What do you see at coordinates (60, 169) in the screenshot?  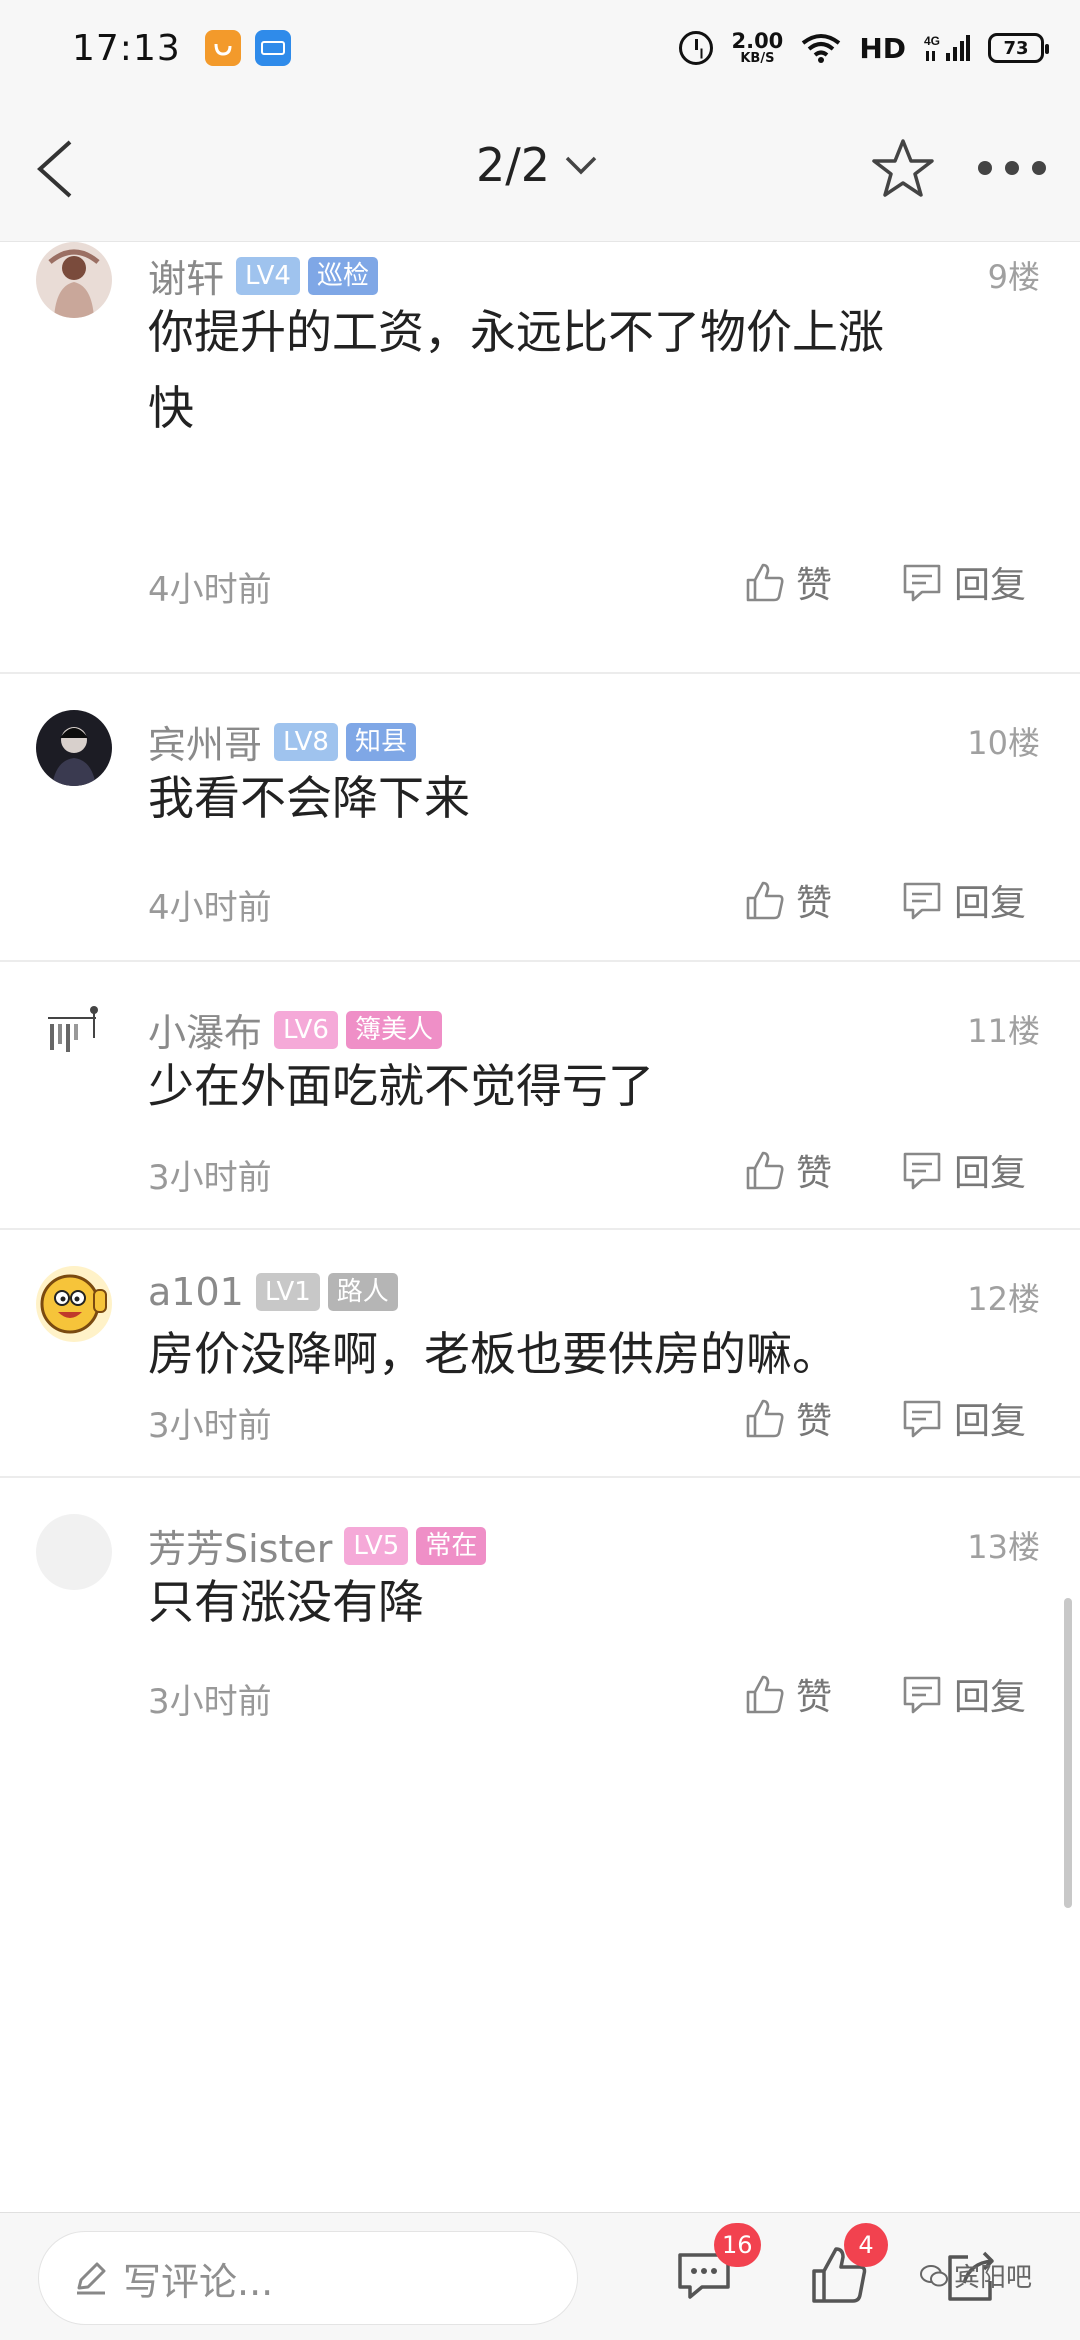 I see `back-arrow-icon` at bounding box center [60, 169].